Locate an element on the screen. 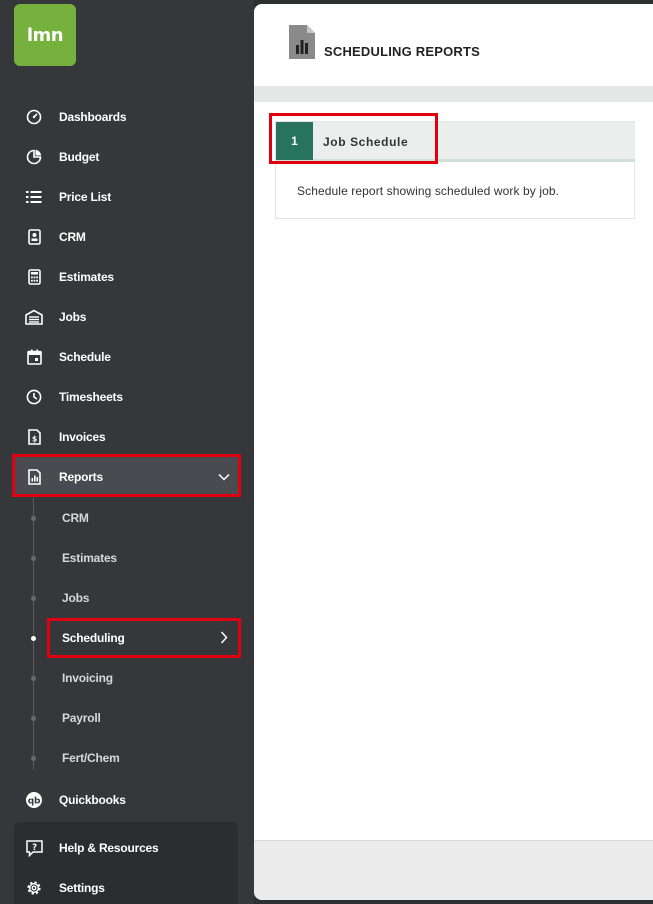  report-document-icon is located at coordinates (302, 42).